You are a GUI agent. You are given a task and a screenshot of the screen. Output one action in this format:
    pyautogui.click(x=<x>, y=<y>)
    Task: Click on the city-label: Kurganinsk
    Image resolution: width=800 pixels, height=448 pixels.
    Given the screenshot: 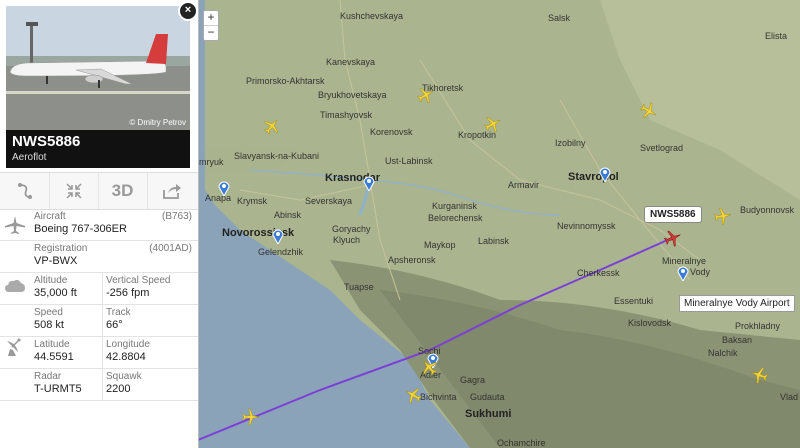 What is the action you would take?
    pyautogui.click(x=455, y=206)
    